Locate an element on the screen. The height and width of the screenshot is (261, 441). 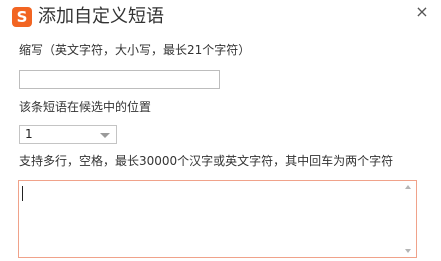
position-label: 该条短语在候选中的位置 is located at coordinates (85, 107).